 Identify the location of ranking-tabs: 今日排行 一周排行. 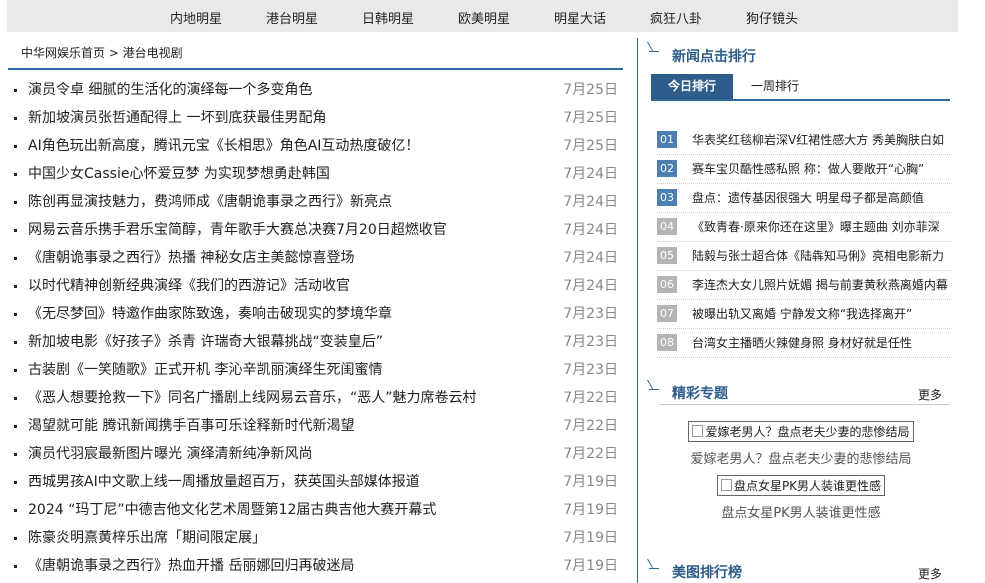
(800, 87).